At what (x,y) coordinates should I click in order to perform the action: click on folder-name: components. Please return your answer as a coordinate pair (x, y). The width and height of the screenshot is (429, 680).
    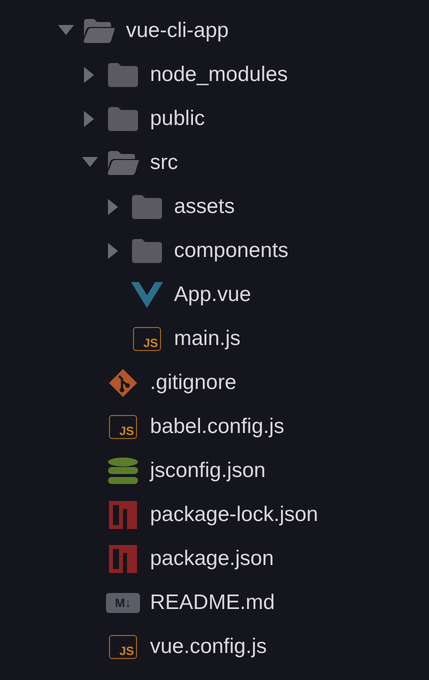
    Looking at the image, I should click on (231, 251).